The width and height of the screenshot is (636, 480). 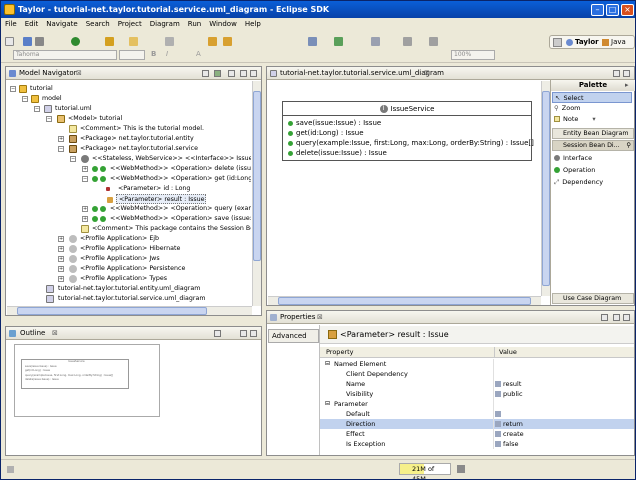 What do you see at coordinates (505, 352) in the screenshot?
I see `column-value: Value` at bounding box center [505, 352].